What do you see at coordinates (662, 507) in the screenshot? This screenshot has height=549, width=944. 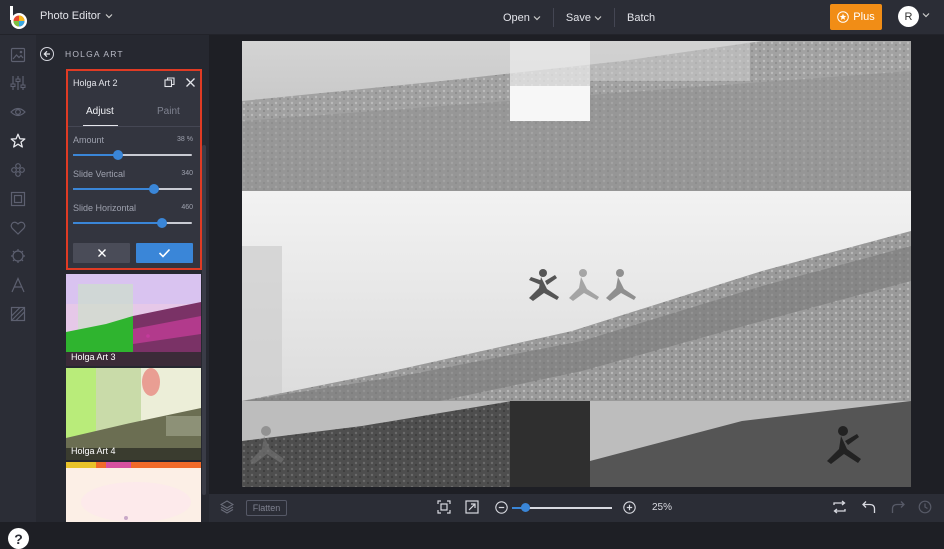 I see `zoom-level: 25%` at bounding box center [662, 507].